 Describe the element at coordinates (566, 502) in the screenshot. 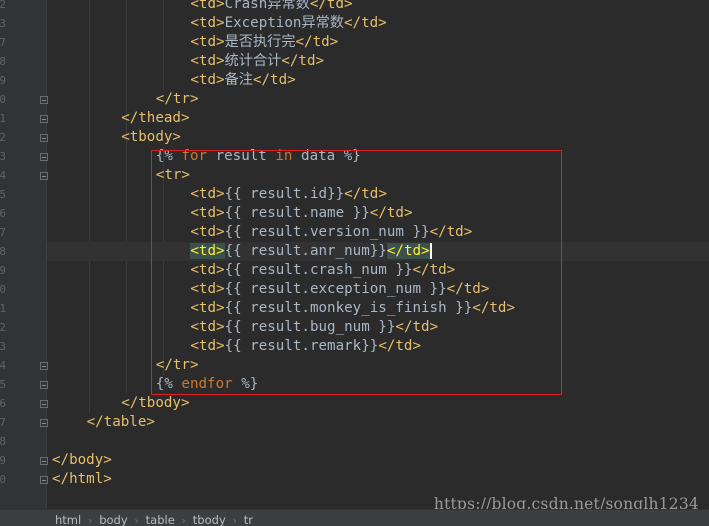

I see `watermark: https://blog.csdn.net/songlh1234` at that location.